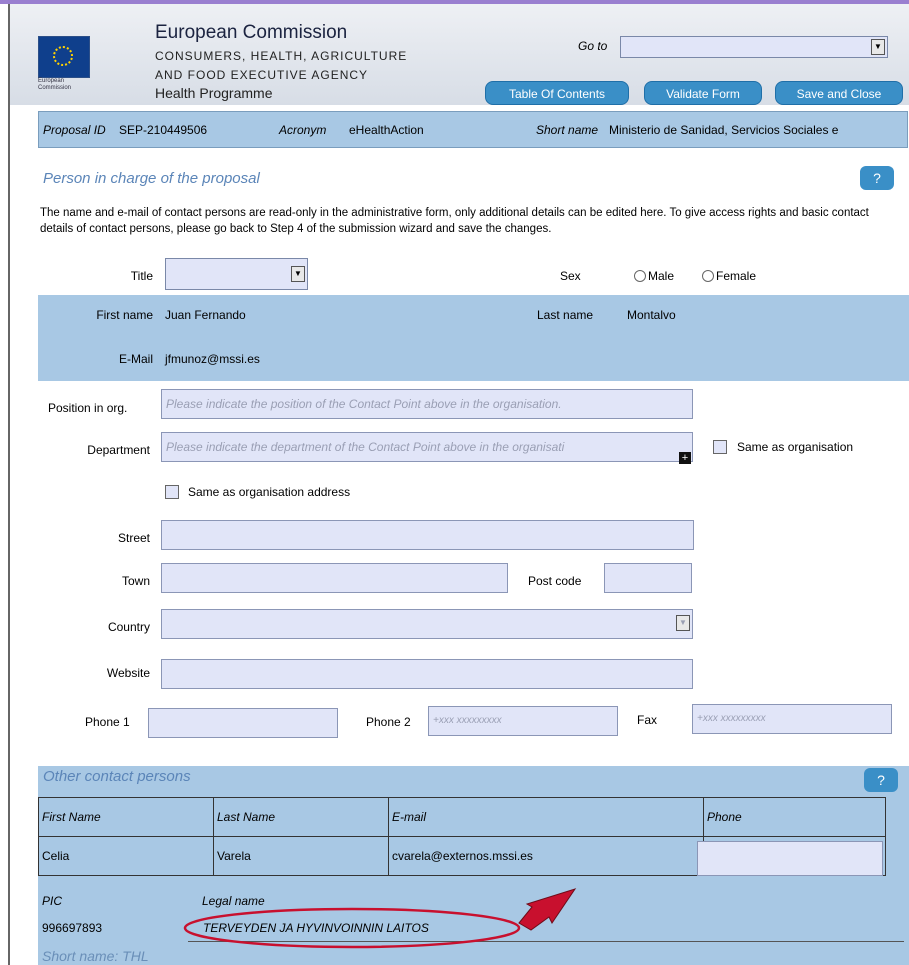  Describe the element at coordinates (547, 909) in the screenshot. I see `annotation-arrow-icon` at that location.